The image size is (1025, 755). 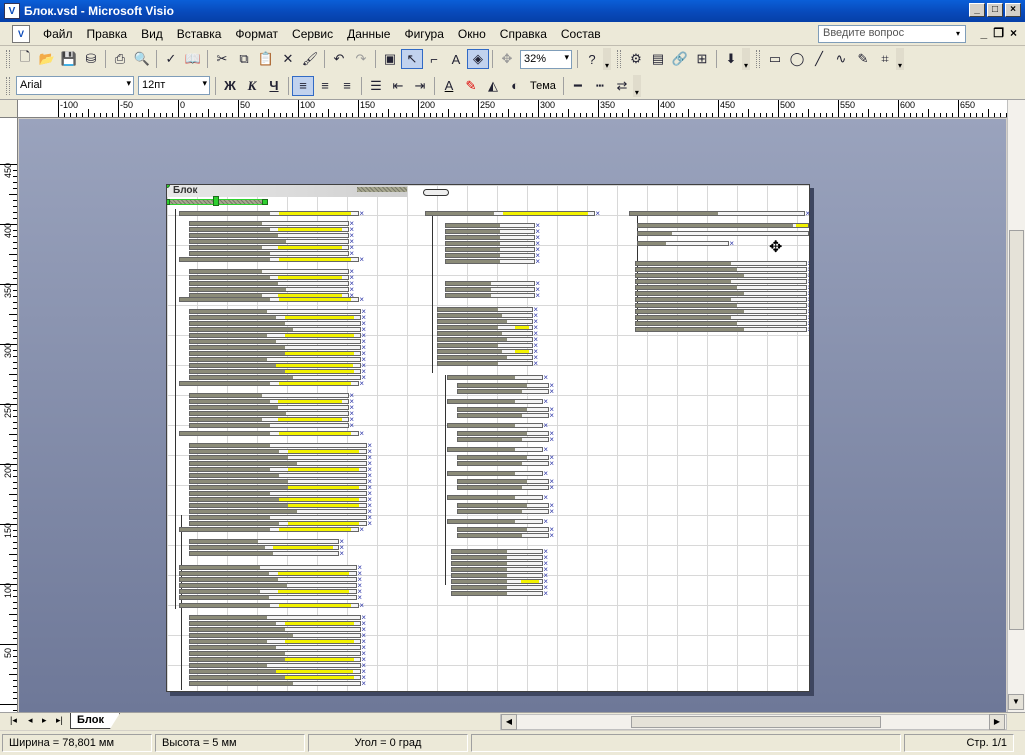 What do you see at coordinates (1016, 702) in the screenshot?
I see `scroll-down-icon: ▼` at bounding box center [1016, 702].